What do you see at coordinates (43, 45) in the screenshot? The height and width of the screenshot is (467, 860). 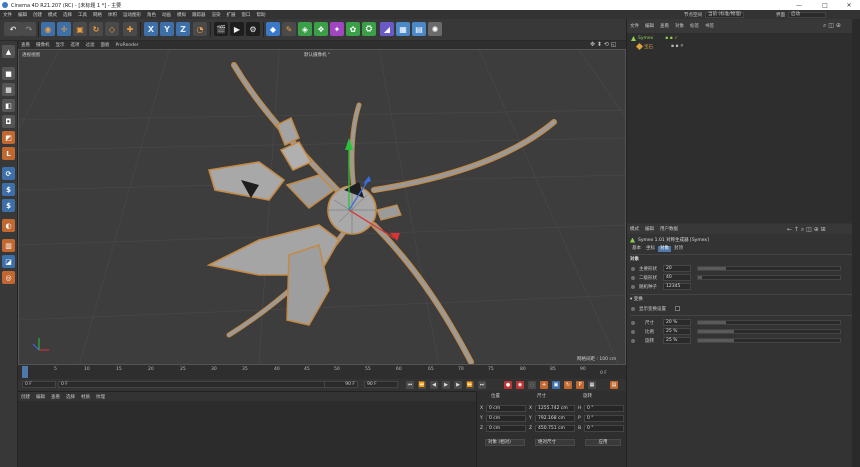 I see `viewport-menu-cameras: 摄像机` at bounding box center [43, 45].